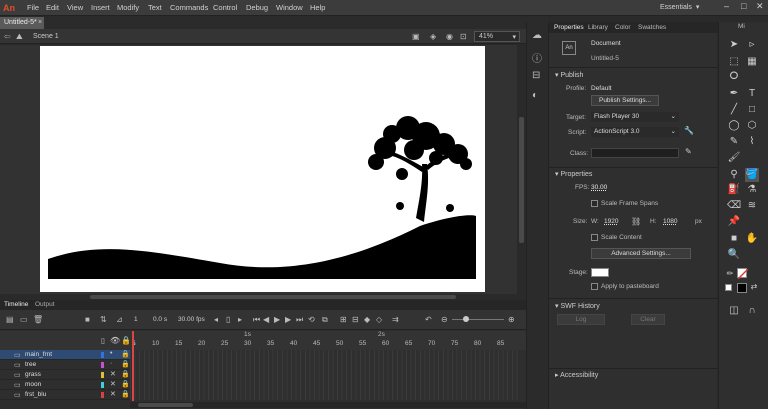  What do you see at coordinates (379, 319) in the screenshot?
I see `blank-keyframe-icon: ◇` at bounding box center [379, 319].